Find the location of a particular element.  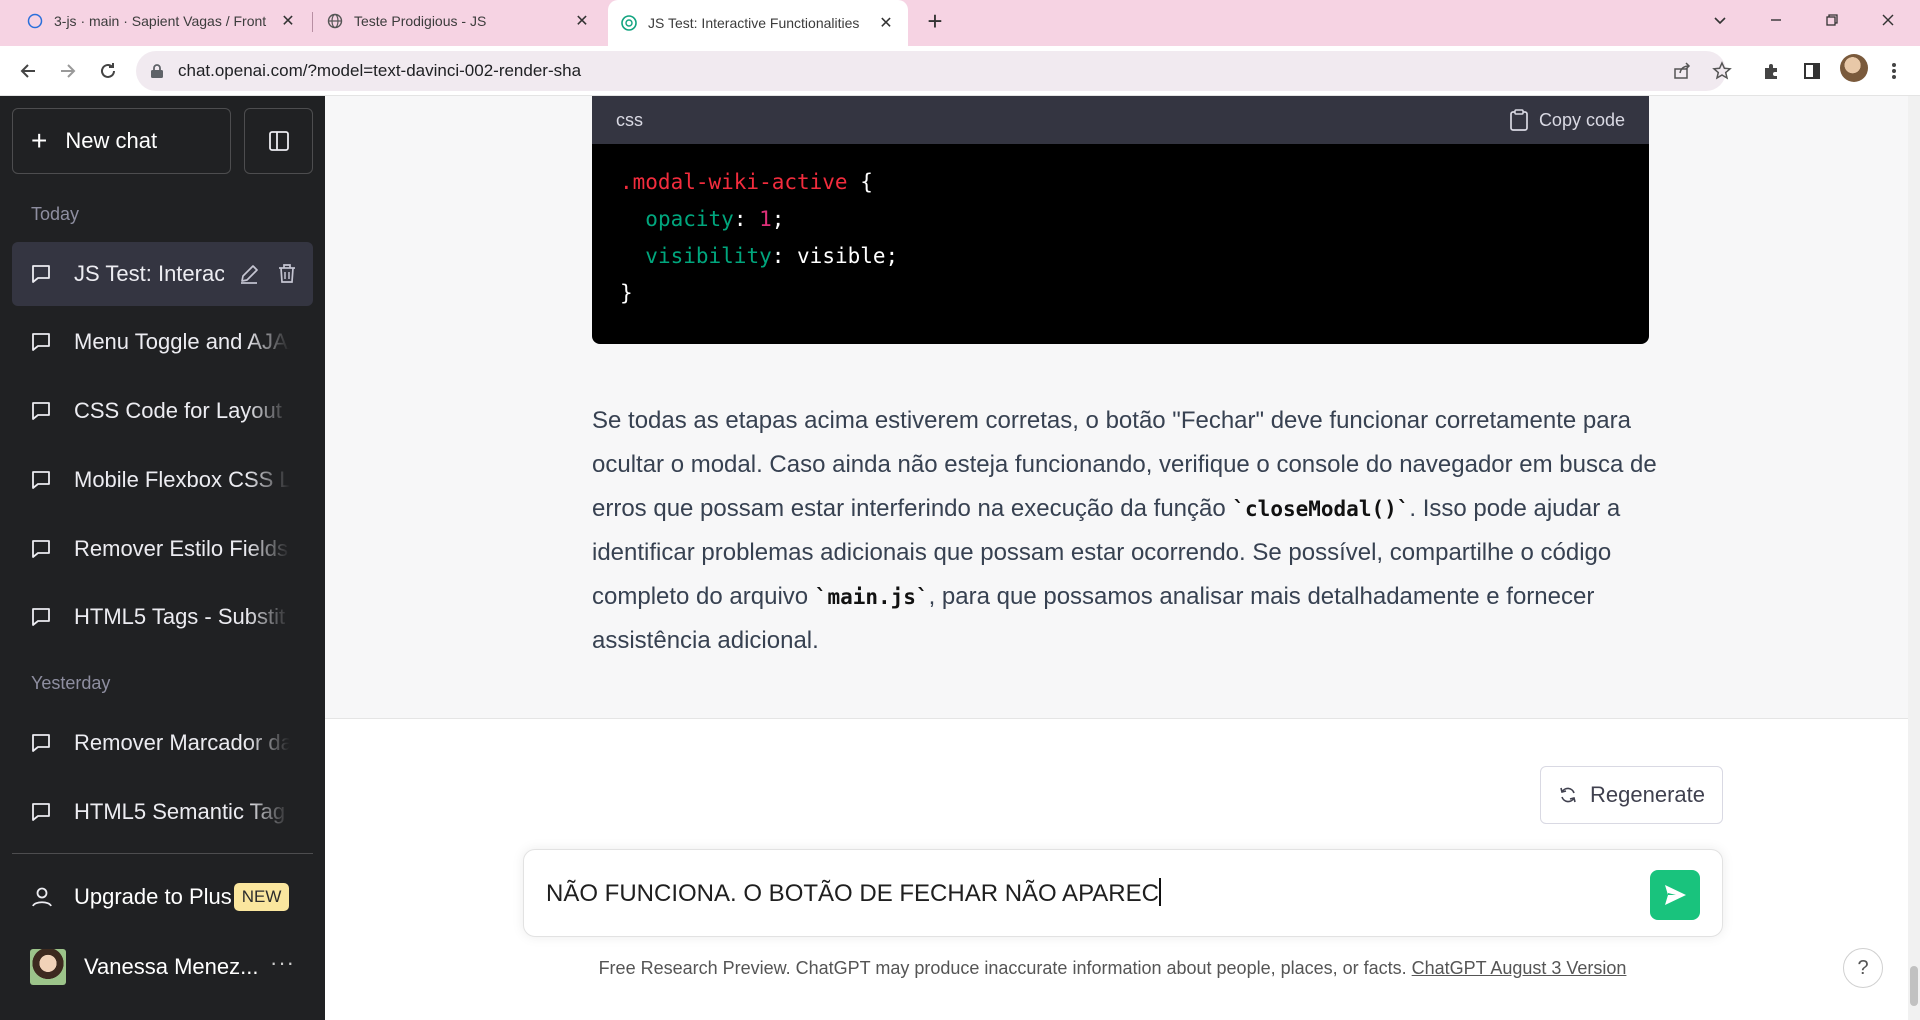

browser-tab-chatgpt: JS Test: Interactive Functionalities ✕ is located at coordinates (758, 23).